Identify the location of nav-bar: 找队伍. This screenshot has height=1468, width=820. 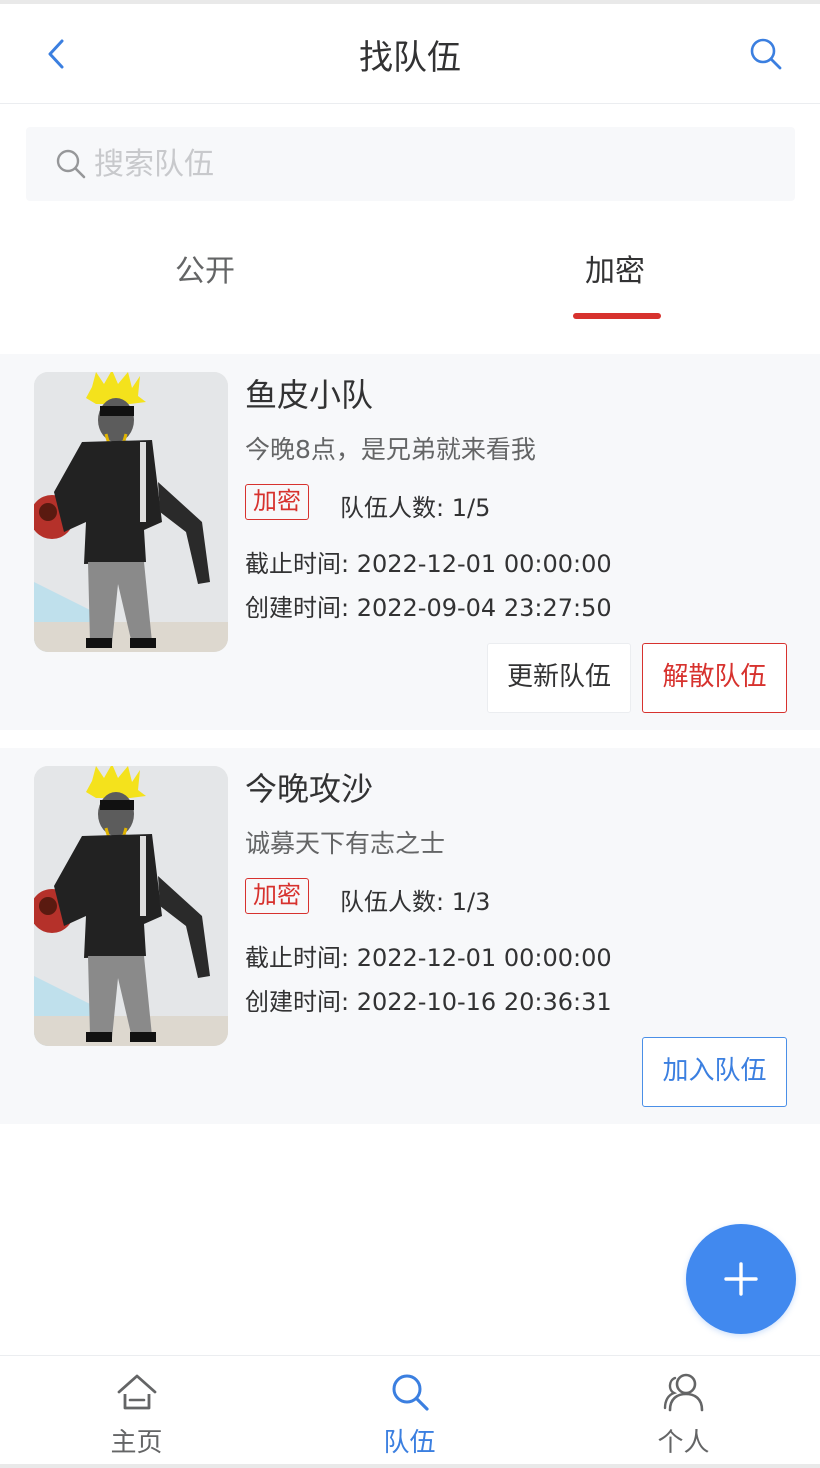
(410, 54).